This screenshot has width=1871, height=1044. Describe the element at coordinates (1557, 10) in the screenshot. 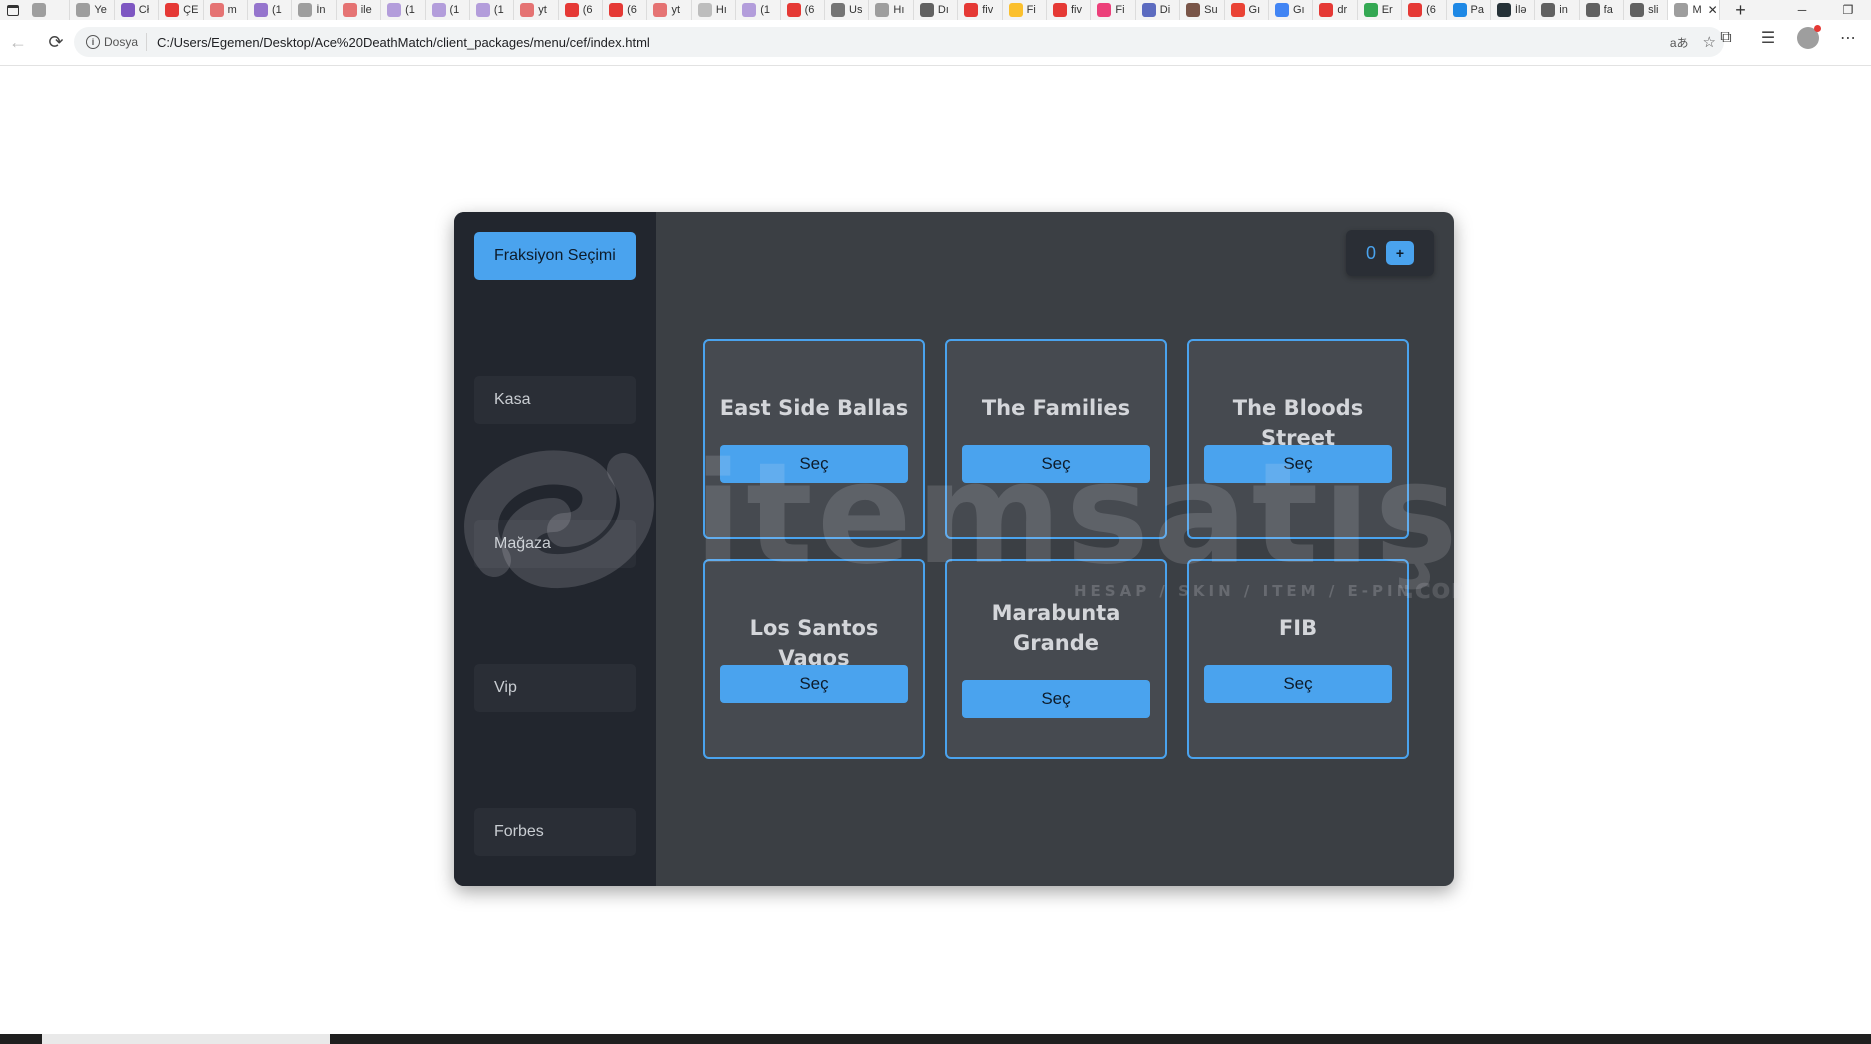

I see `browser-tab: in` at that location.